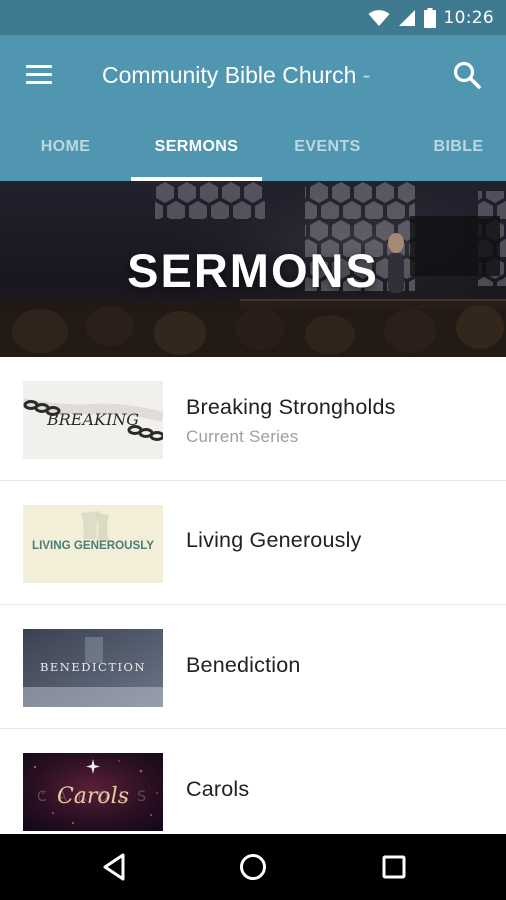 This screenshot has width=506, height=900. I want to click on app-title: Community Bible Church -, so click(236, 75).